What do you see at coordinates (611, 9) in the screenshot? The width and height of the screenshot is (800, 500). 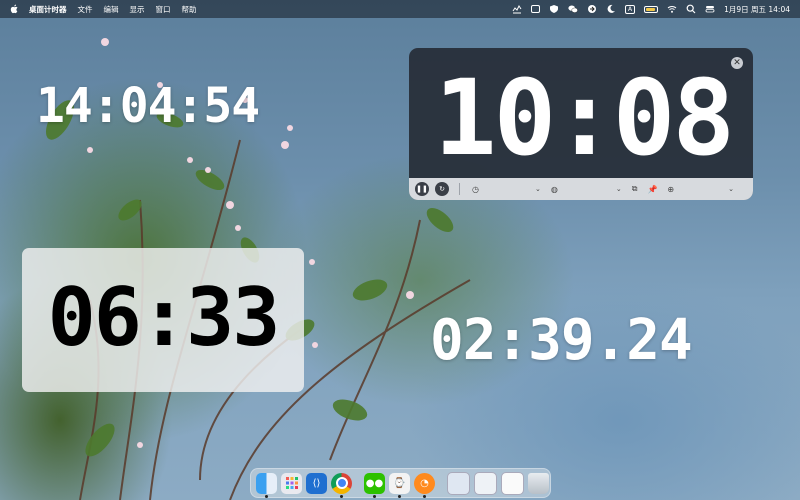 I see `moon-icon` at bounding box center [611, 9].